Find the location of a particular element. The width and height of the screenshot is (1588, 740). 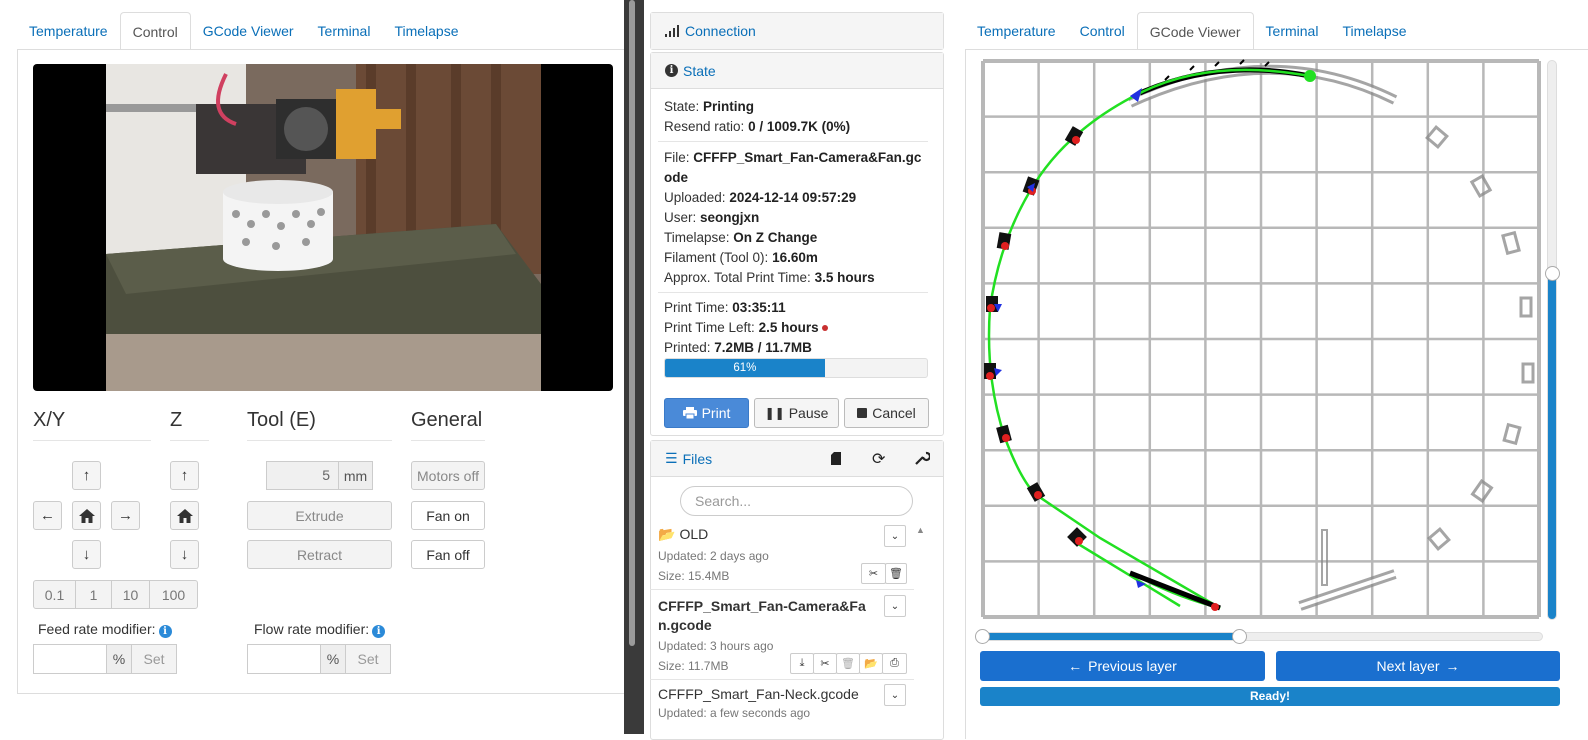

command-slider-fill is located at coordinates (1110, 636).